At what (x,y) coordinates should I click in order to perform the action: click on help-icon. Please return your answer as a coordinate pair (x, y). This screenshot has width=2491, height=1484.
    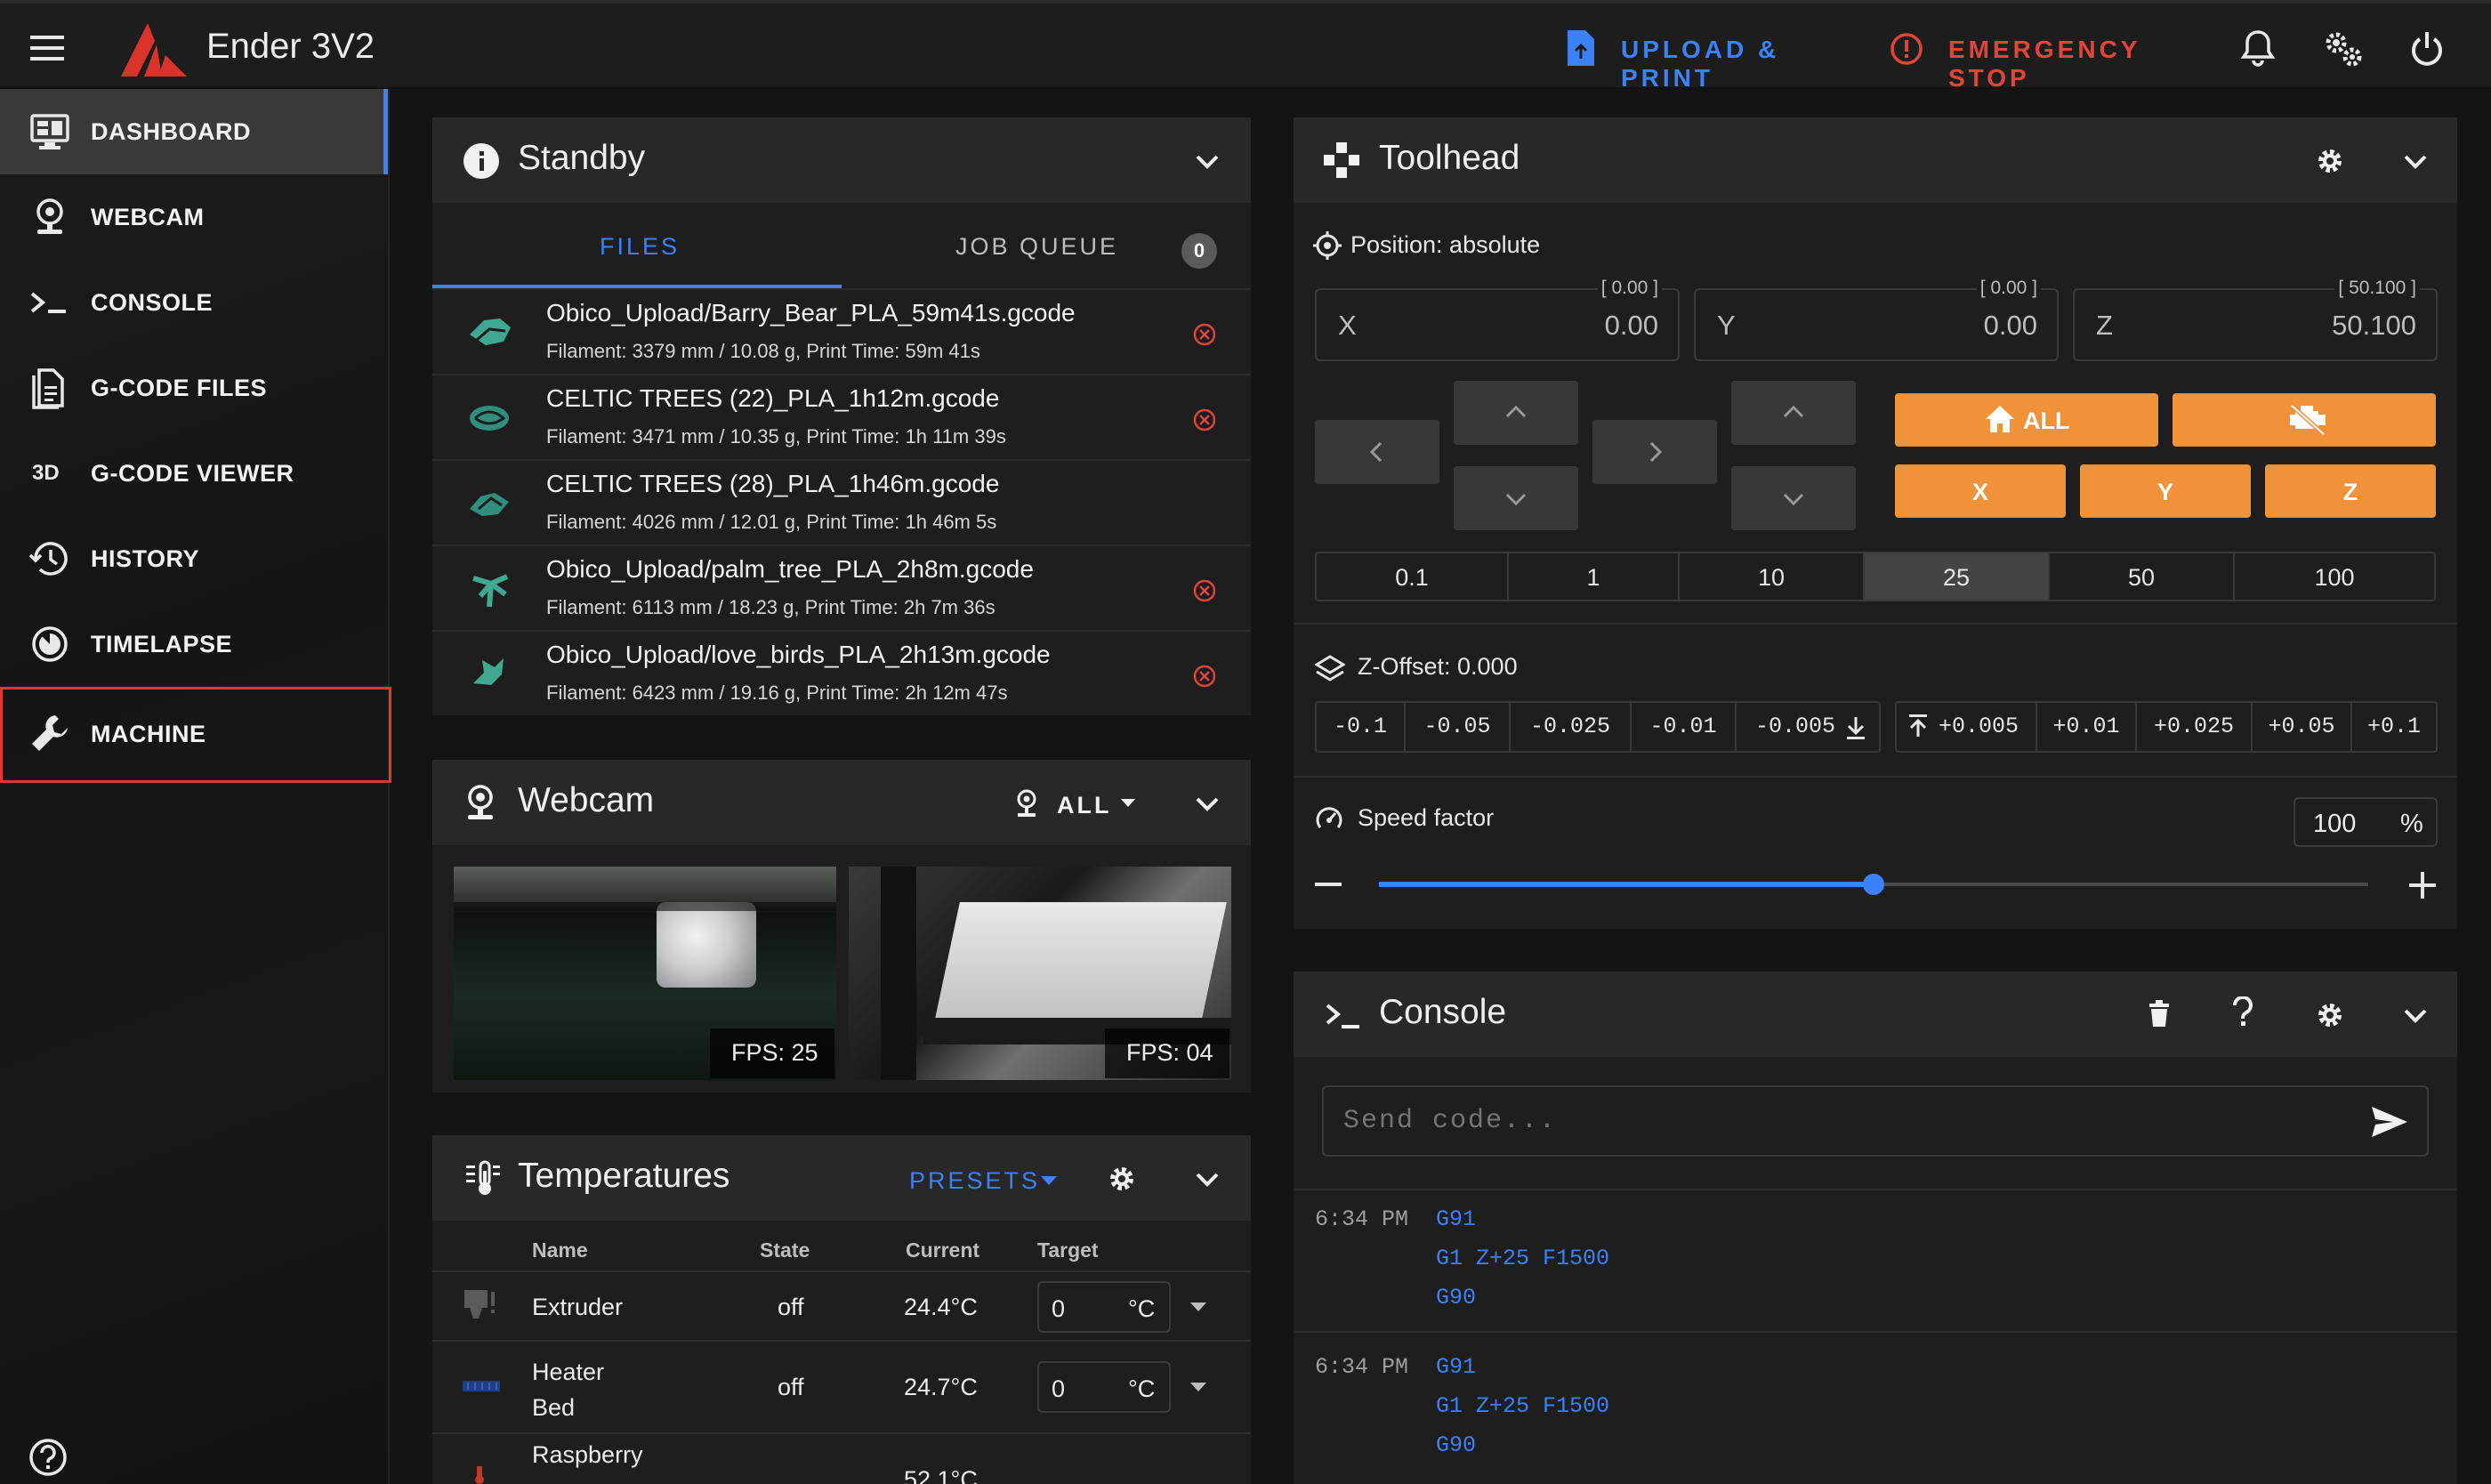
    Looking at the image, I should click on (2242, 1012).